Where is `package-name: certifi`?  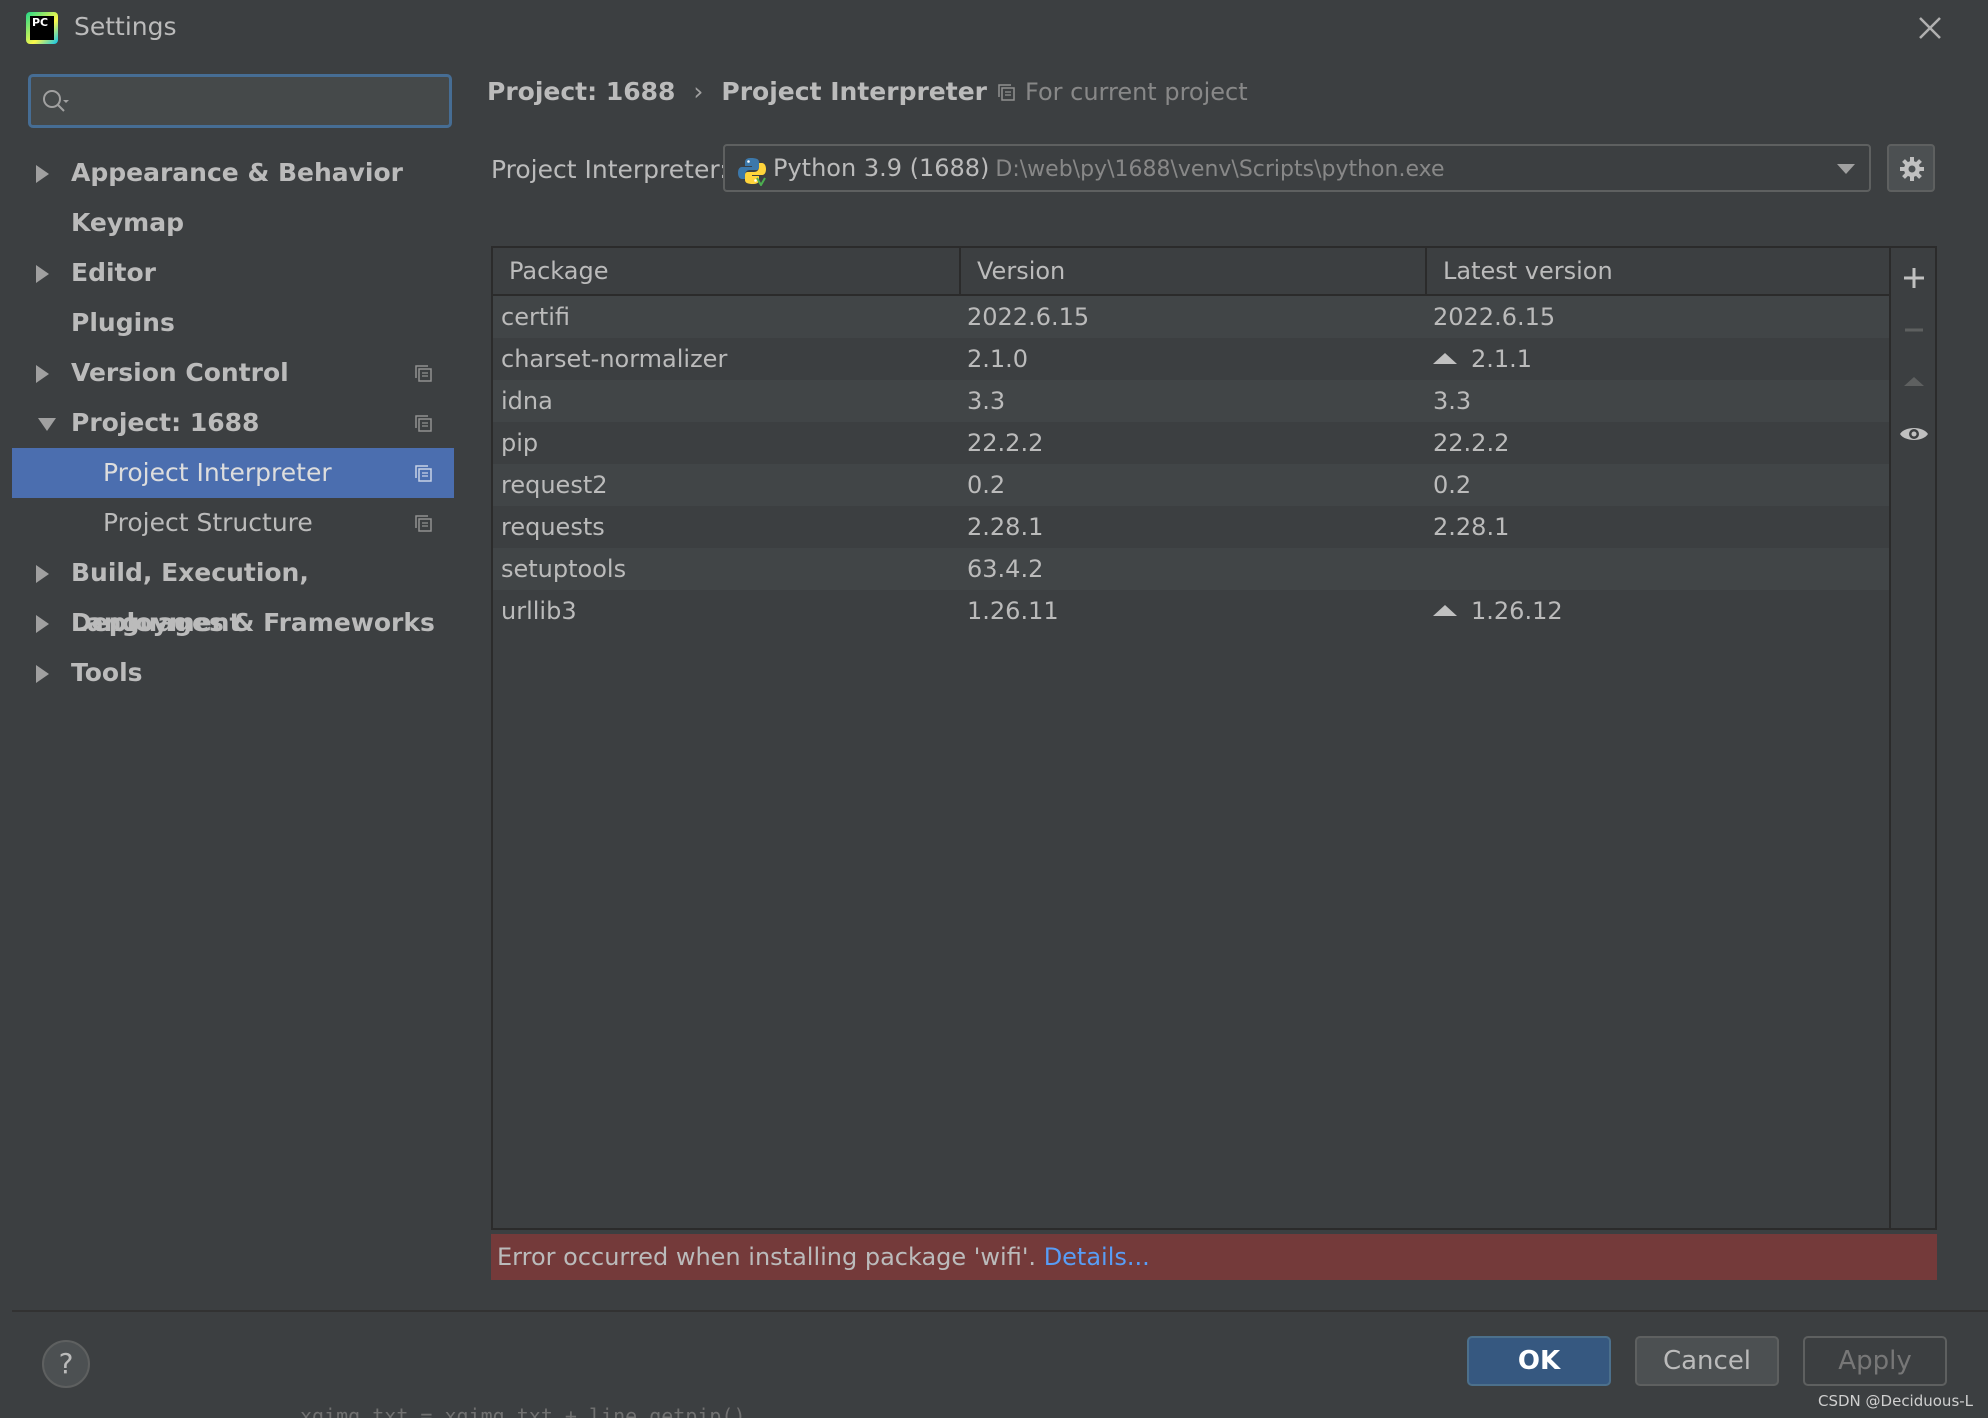
package-name: certifi is located at coordinates (536, 317).